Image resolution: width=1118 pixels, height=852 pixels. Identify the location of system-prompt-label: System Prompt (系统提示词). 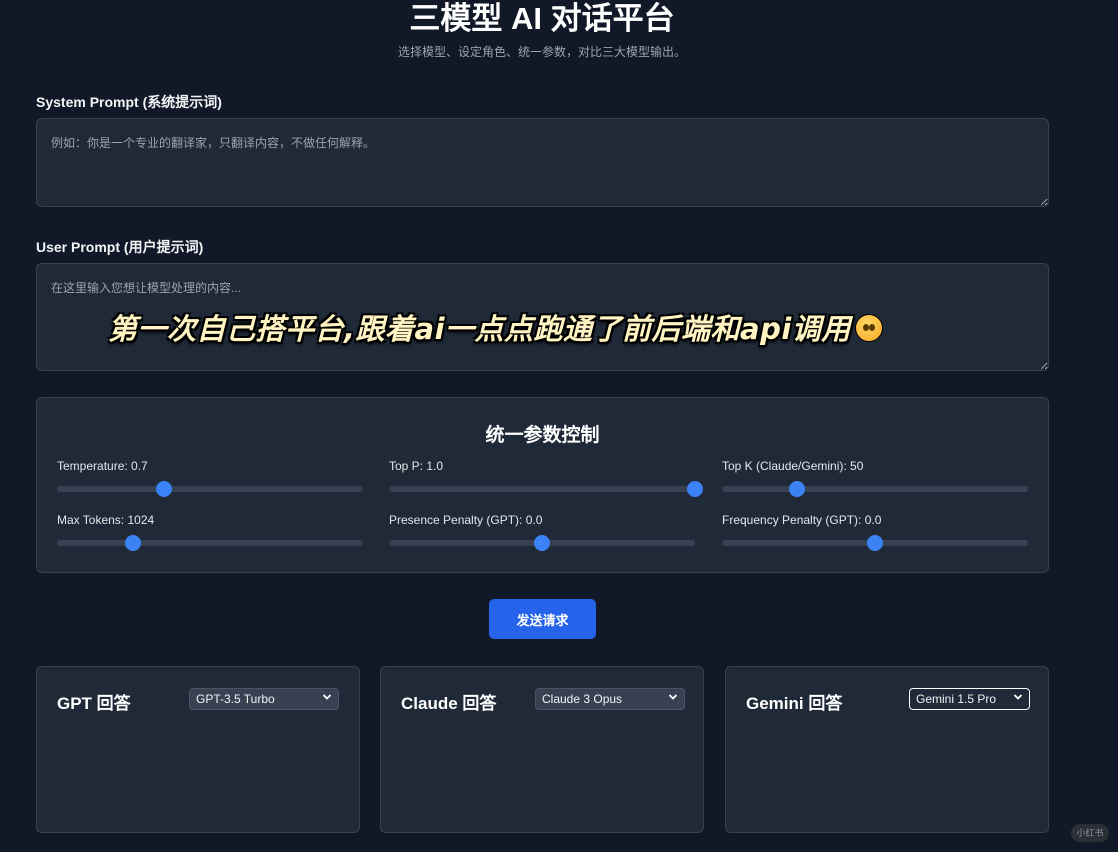
(129, 102).